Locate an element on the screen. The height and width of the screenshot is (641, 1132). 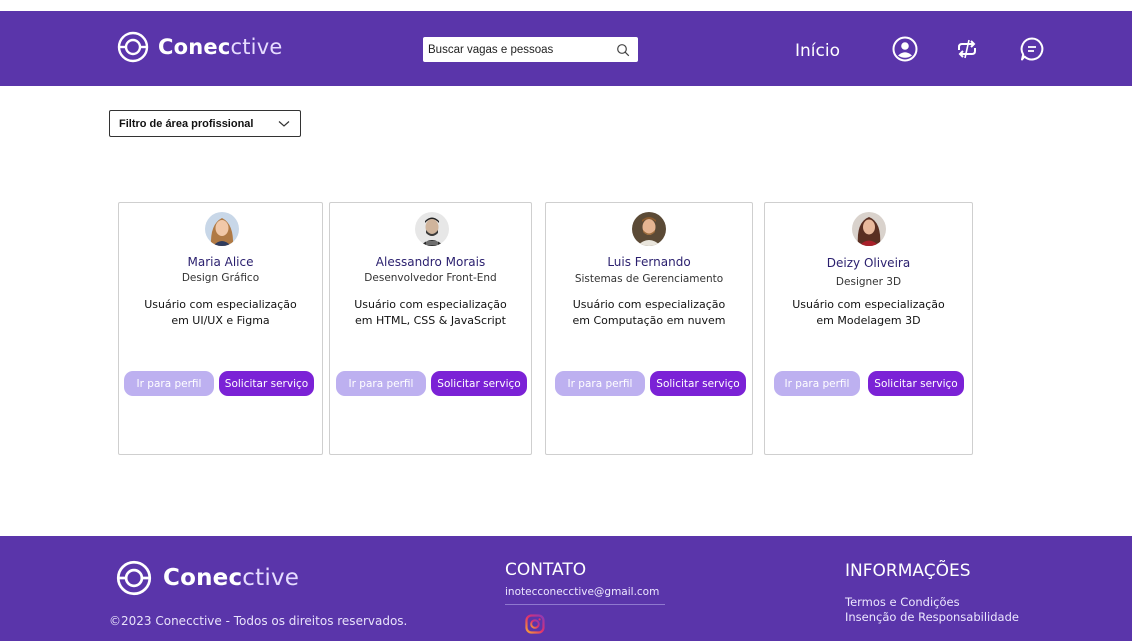
terms-link: Termos e Condições is located at coordinates (902, 602).